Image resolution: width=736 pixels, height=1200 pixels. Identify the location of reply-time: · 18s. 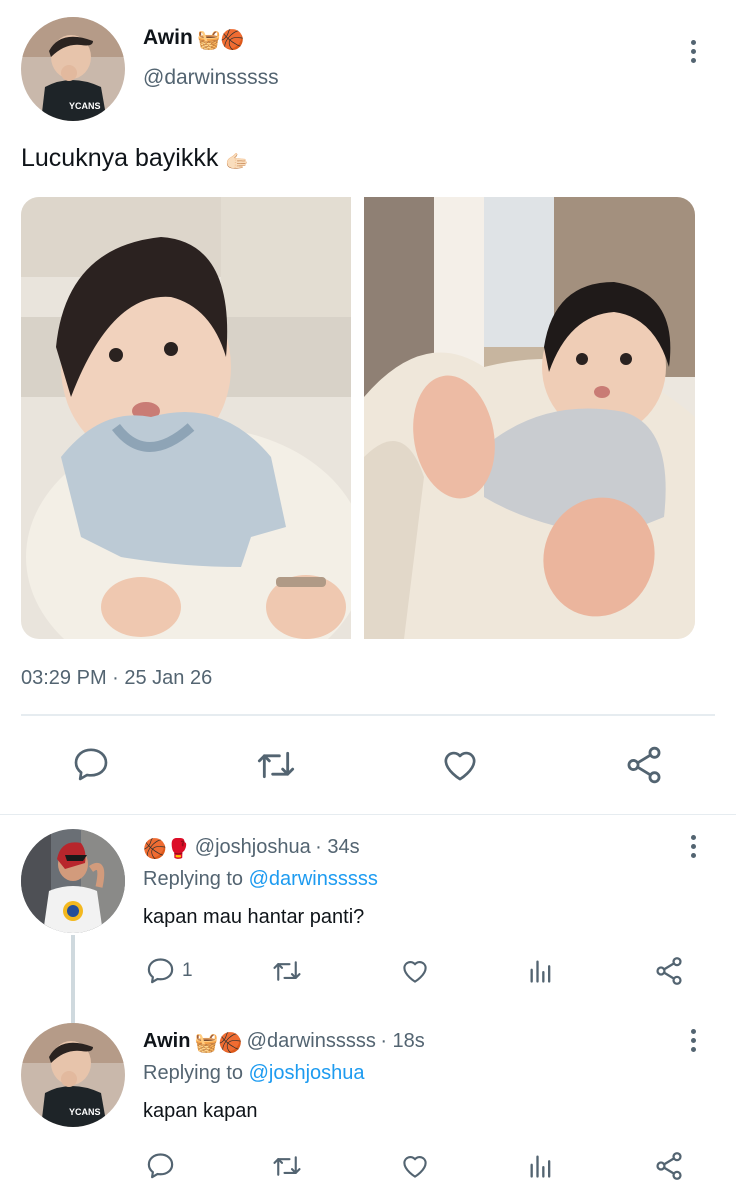
(402, 1041).